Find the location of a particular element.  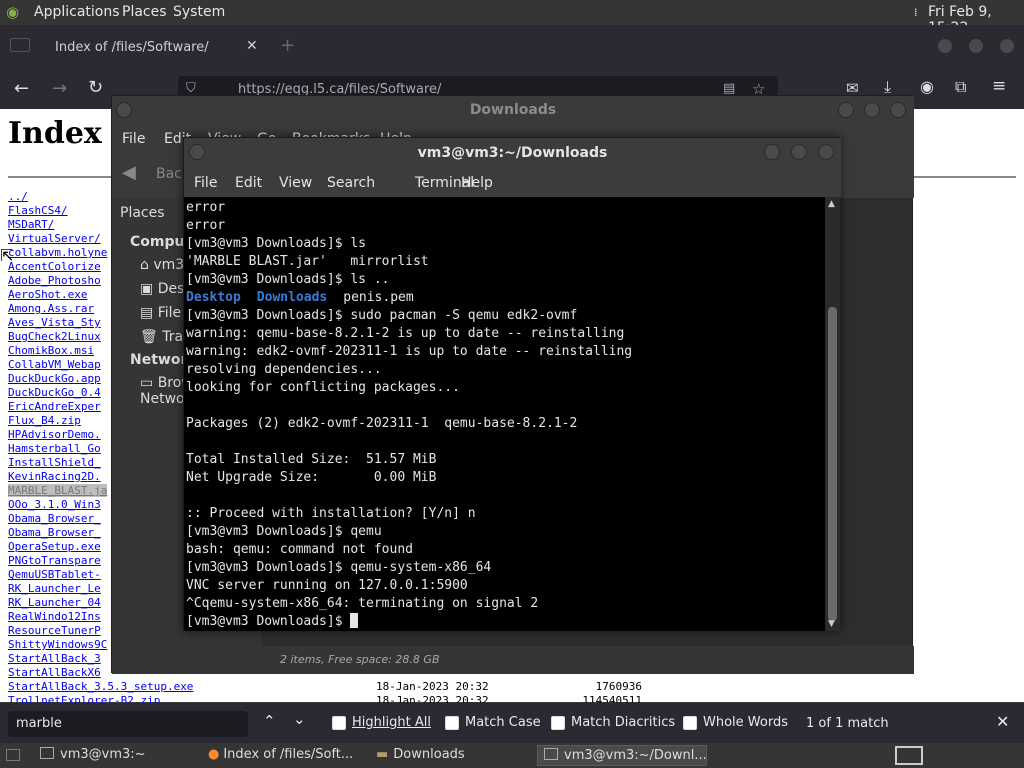

file-link: VirtualServer/ is located at coordinates (54, 238).